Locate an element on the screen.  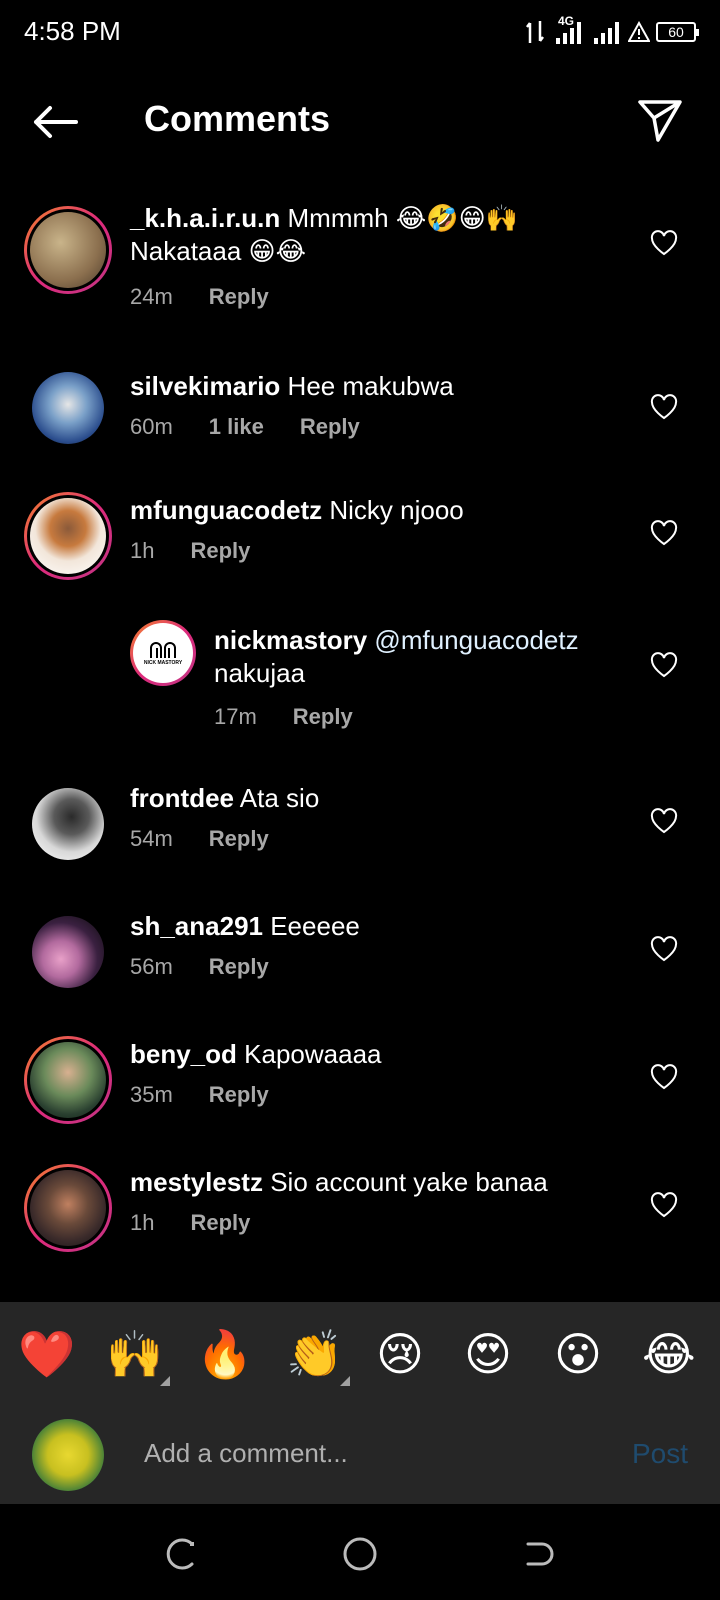
emoji-reaction-bar: ❤️ 🙌 🔥 👏 😢 😍 😮 😂 is located at coordinates (360, 1355).